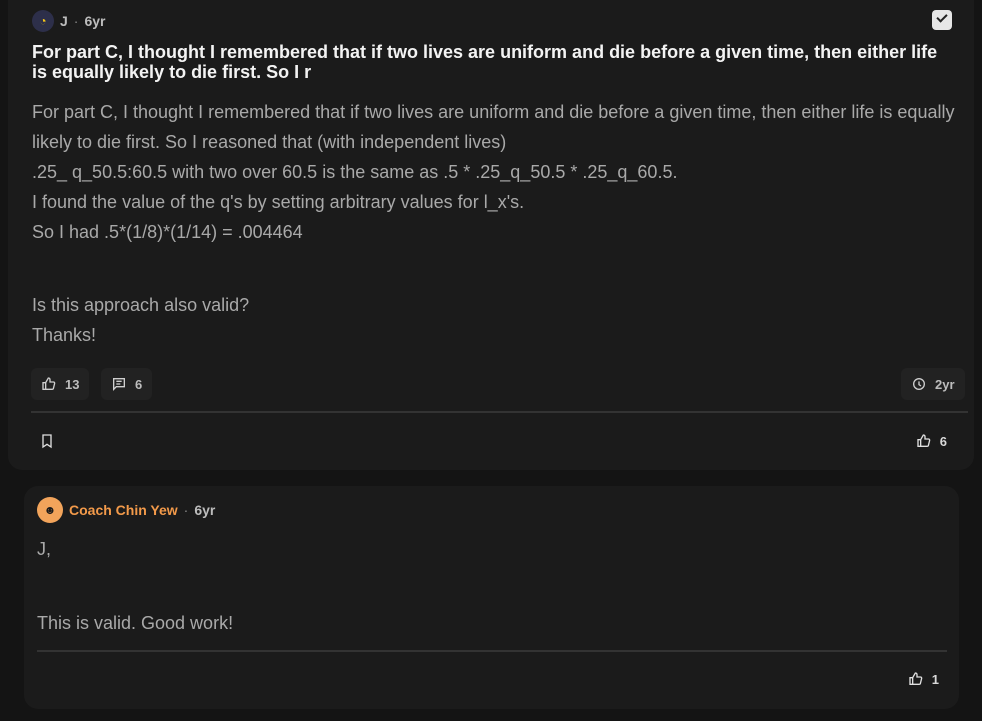 This screenshot has width=982, height=721. What do you see at coordinates (943, 441) in the screenshot?
I see `bottom-like-count: 6` at bounding box center [943, 441].